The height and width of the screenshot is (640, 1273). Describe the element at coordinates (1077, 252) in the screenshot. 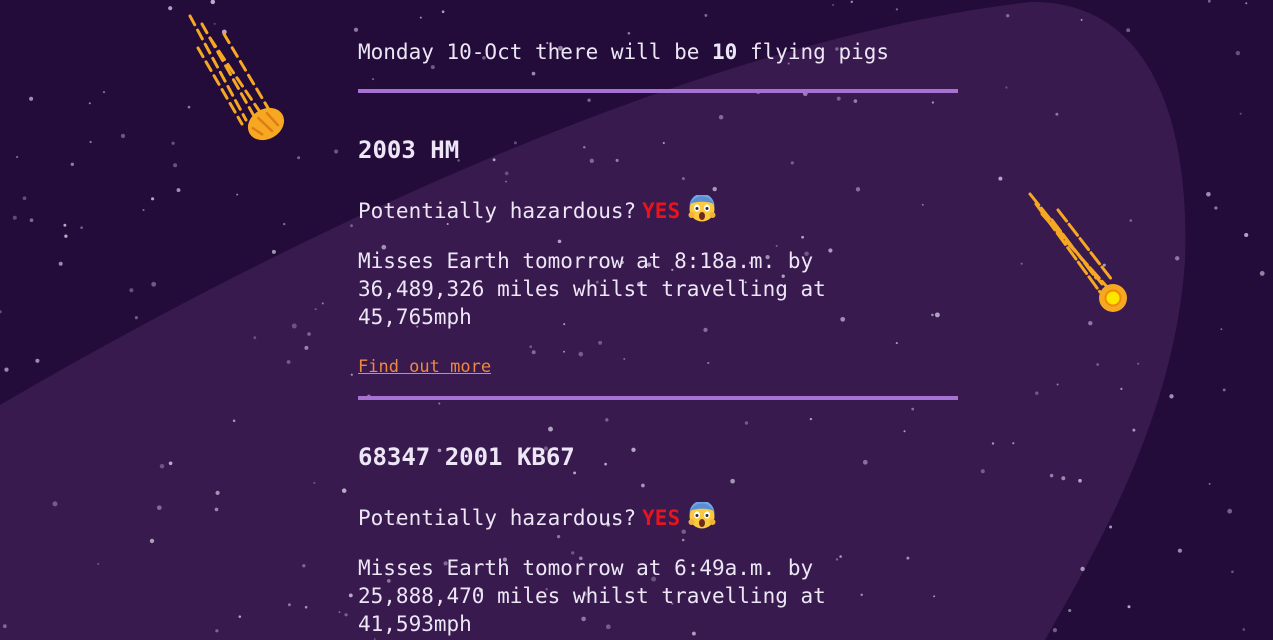

I see `meteor-right-icon` at that location.